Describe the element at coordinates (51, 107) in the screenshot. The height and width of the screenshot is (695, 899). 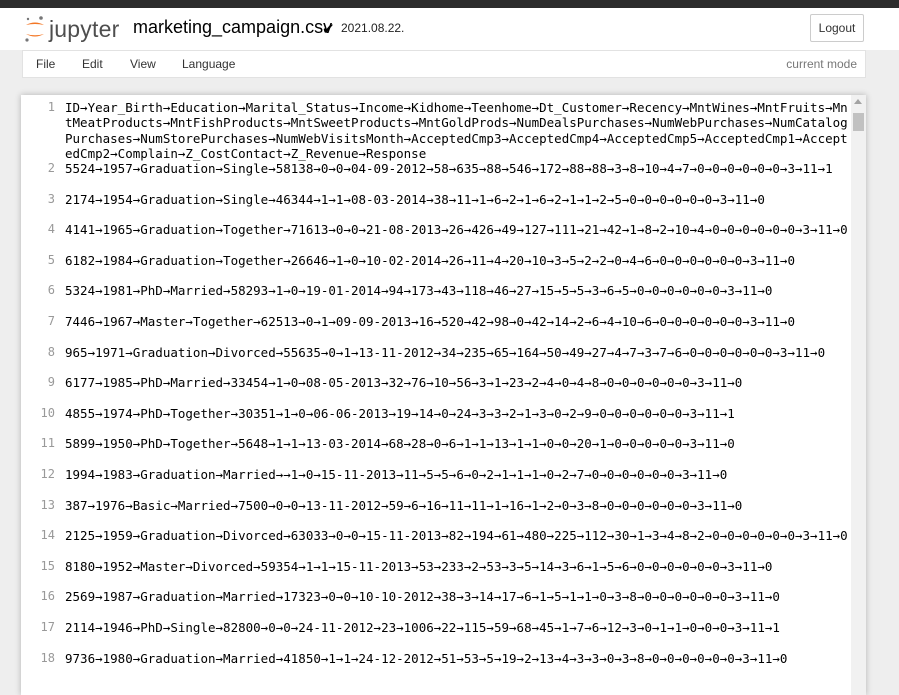
I see `line-number: 1` at that location.